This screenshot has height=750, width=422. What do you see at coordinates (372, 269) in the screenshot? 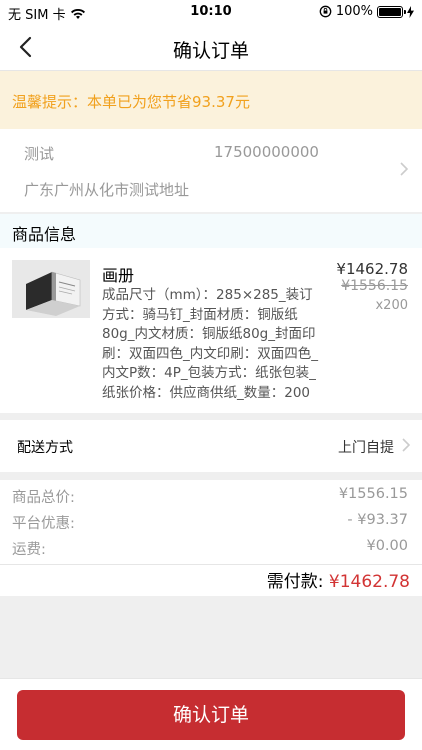
I see `product-price: ¥1462.78` at bounding box center [372, 269].